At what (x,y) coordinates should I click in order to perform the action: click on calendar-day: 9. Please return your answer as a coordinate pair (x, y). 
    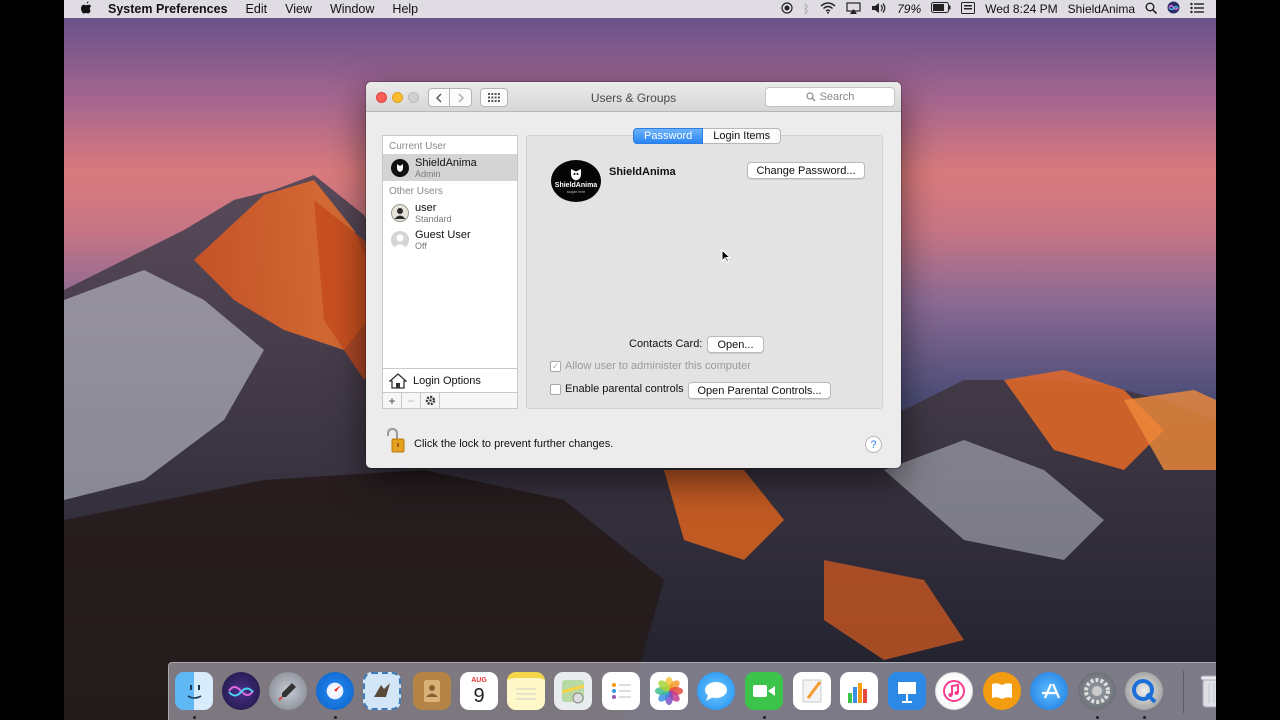
    Looking at the image, I should click on (479, 695).